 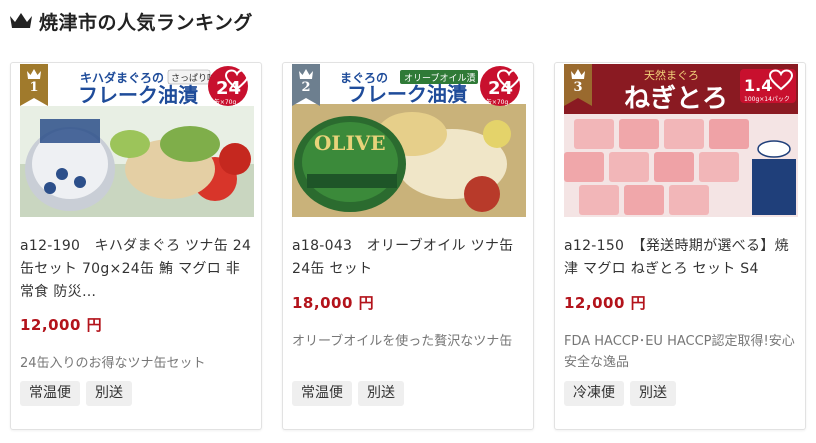 I want to click on product-image: OLIVE まぐろの オリーブオイル漬 フレーク油漬 24 1缶×70g, so click(x=409, y=140).